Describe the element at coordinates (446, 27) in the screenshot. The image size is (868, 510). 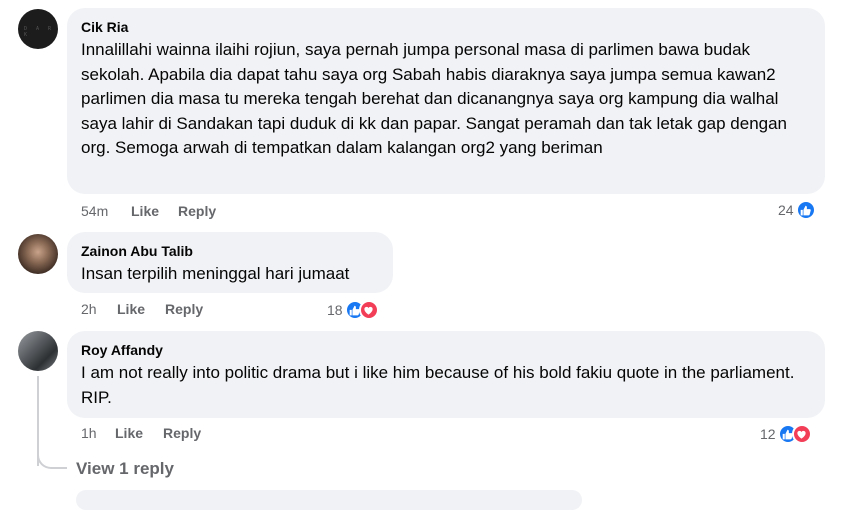
I see `comment-author: Cik Ria` at that location.